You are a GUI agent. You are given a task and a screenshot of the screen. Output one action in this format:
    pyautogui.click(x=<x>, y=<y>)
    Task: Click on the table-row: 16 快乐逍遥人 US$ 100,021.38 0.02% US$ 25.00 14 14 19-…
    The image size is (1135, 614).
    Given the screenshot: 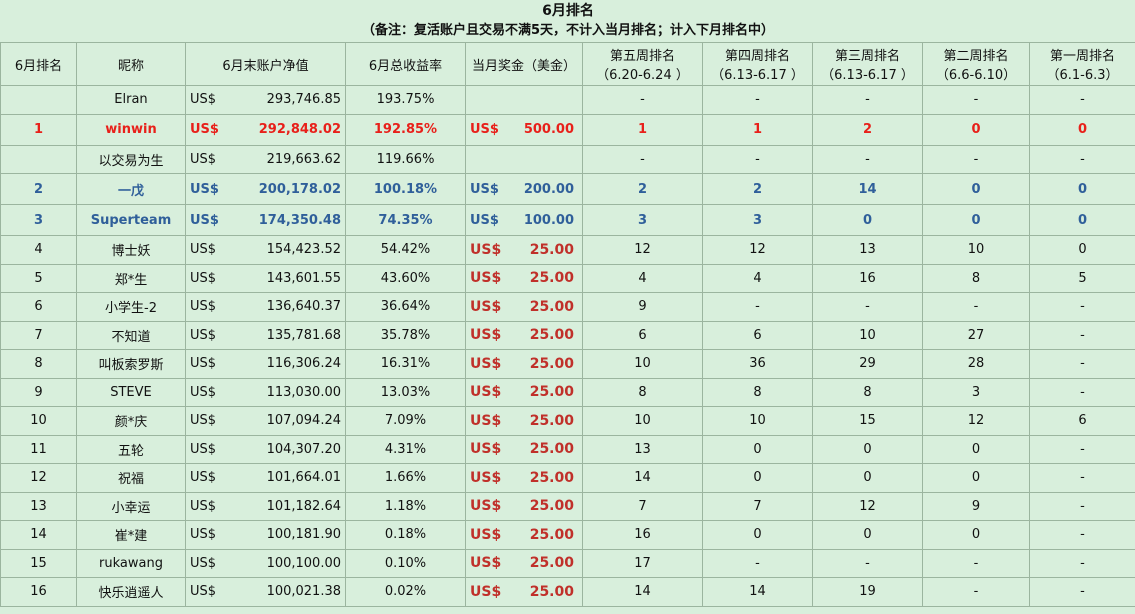 What is the action you would take?
    pyautogui.click(x=567, y=592)
    